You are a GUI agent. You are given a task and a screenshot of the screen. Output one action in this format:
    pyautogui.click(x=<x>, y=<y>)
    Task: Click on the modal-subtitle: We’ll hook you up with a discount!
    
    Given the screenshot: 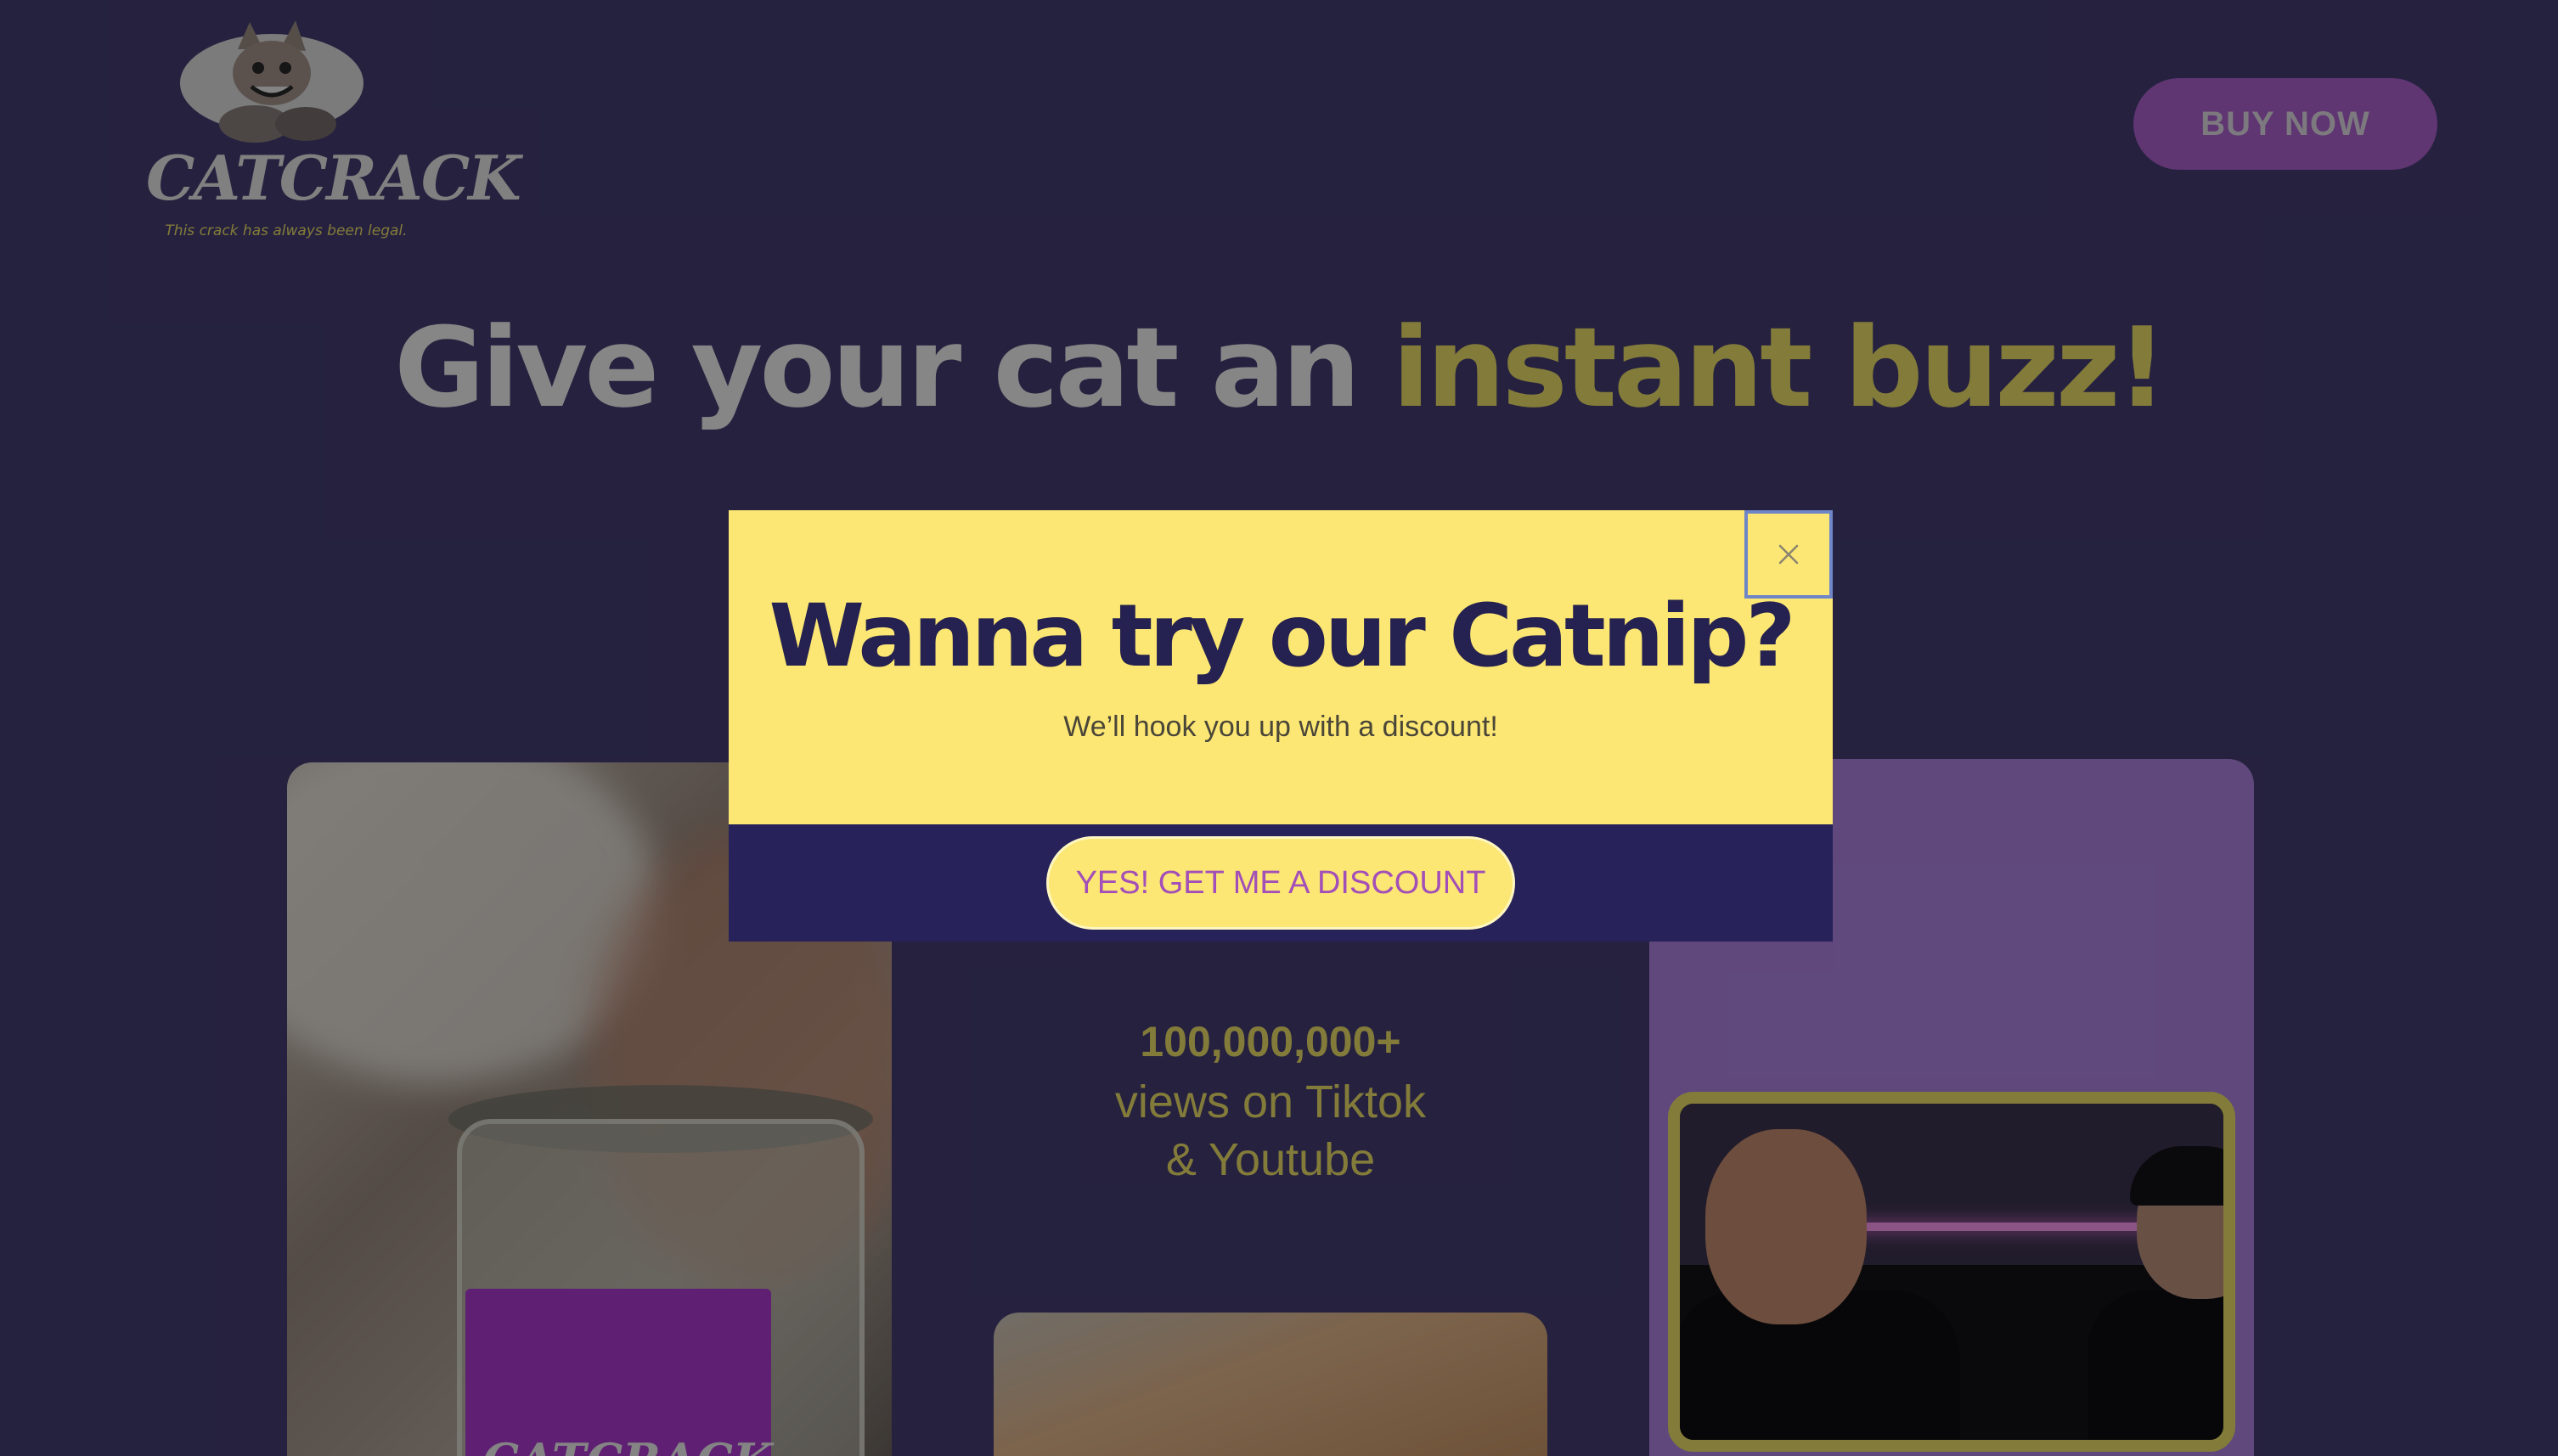 What is the action you would take?
    pyautogui.click(x=1280, y=727)
    